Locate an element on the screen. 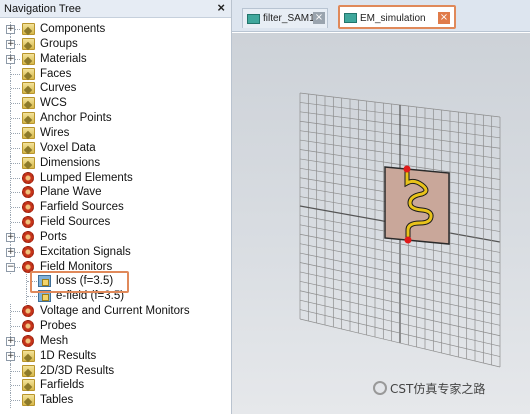 The width and height of the screenshot is (530, 414). tree-item-label: Farfield Sources is located at coordinates (82, 207).